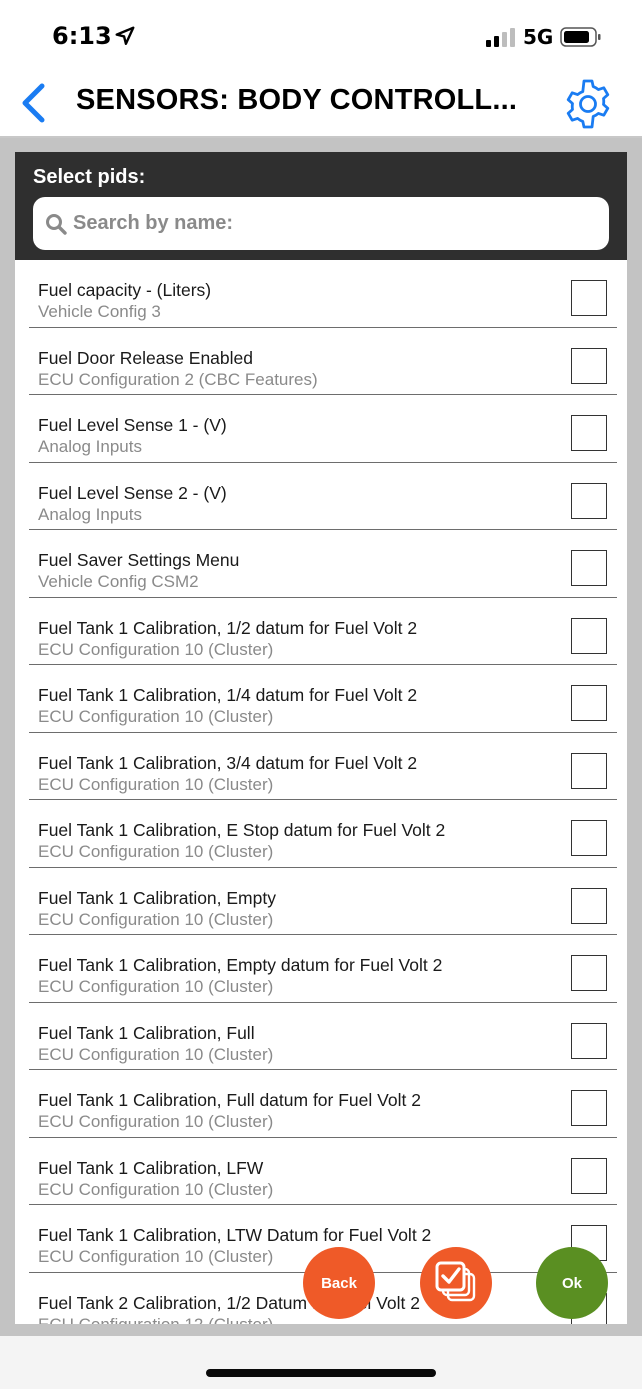  Describe the element at coordinates (157, 897) in the screenshot. I see `list-item-name: Fuel Tank 1 Calibration, Empty` at that location.